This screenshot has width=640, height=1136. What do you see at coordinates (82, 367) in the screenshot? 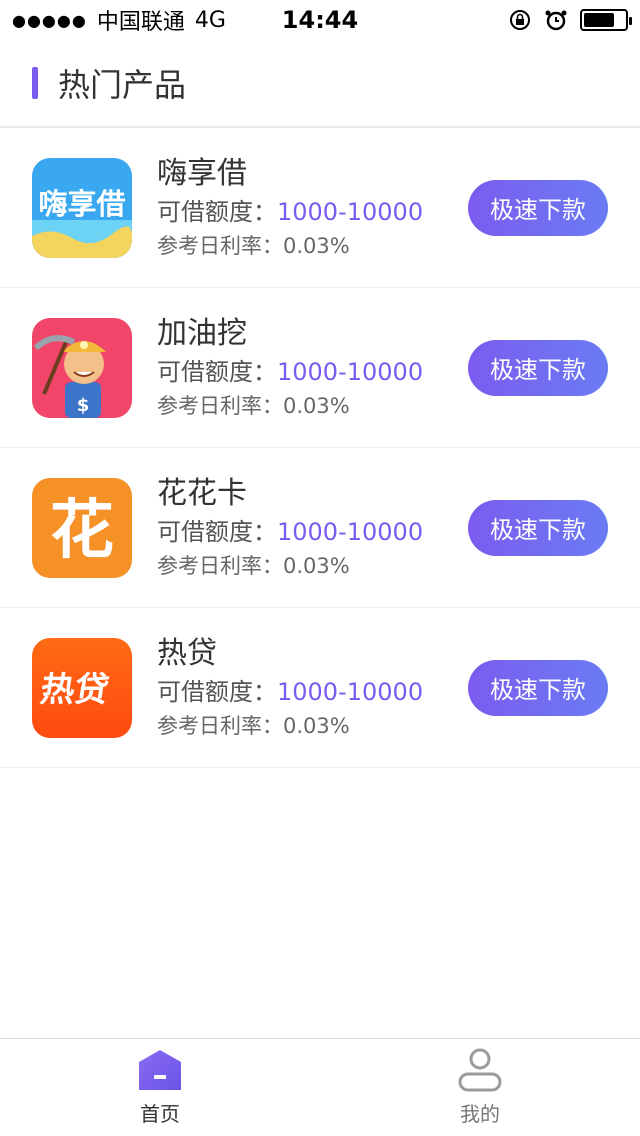
I see `app-logo-jiayouwa: $` at bounding box center [82, 367].